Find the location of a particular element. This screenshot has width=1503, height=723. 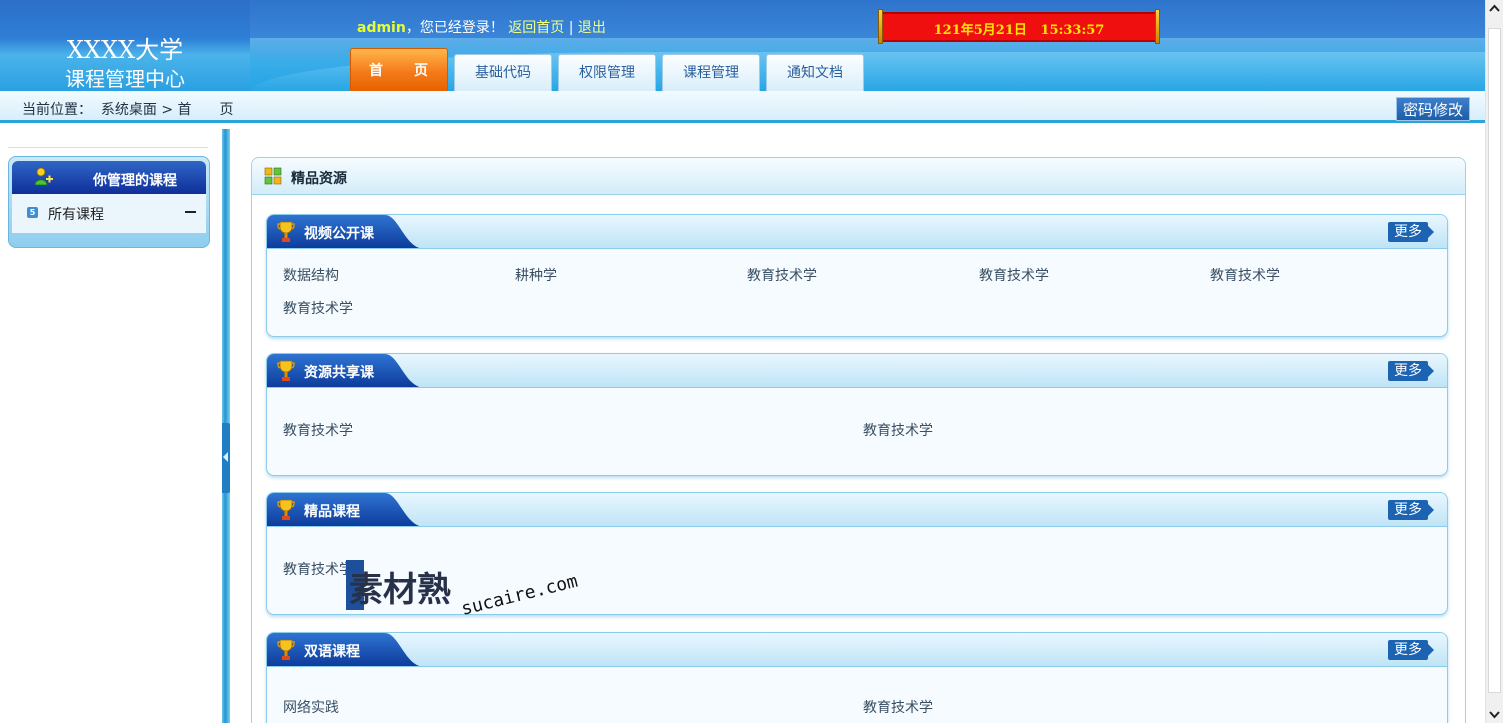

tab-label: 权限管理 is located at coordinates (607, 73).